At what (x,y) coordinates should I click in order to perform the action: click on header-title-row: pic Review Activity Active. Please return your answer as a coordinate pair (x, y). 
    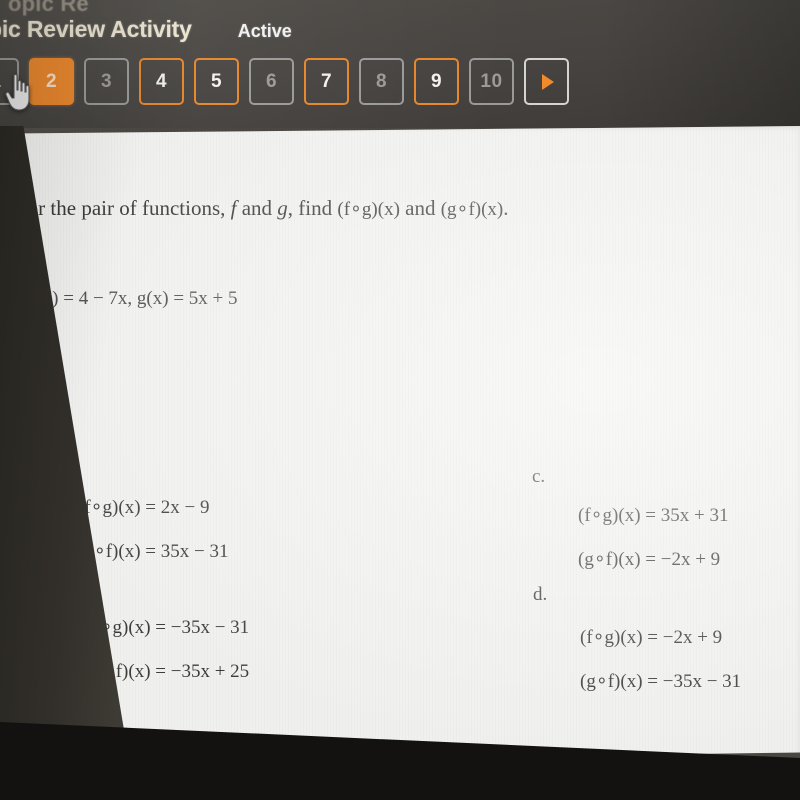
    Looking at the image, I should click on (146, 29).